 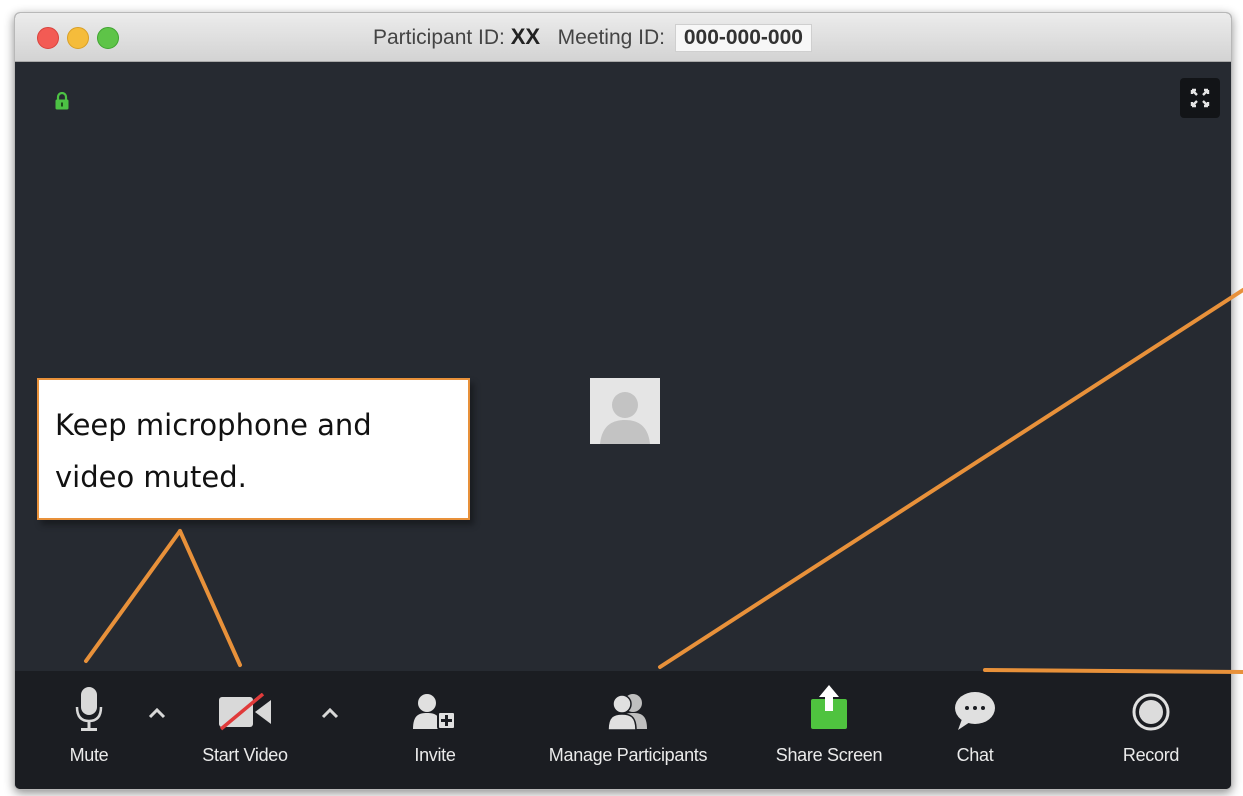 What do you see at coordinates (628, 714) in the screenshot?
I see `participants-icon` at bounding box center [628, 714].